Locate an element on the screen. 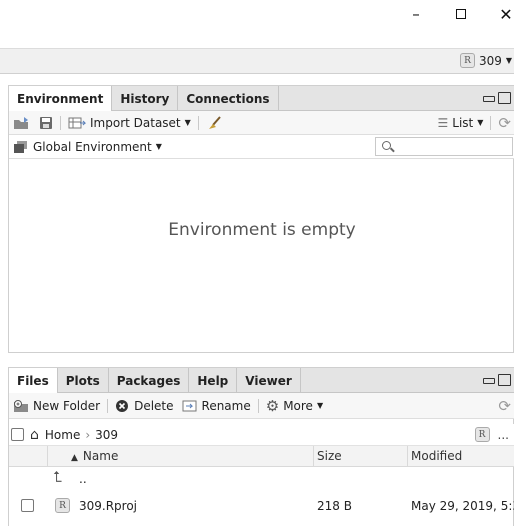 This screenshot has height=526, width=514. rename-label: Rename is located at coordinates (226, 405).